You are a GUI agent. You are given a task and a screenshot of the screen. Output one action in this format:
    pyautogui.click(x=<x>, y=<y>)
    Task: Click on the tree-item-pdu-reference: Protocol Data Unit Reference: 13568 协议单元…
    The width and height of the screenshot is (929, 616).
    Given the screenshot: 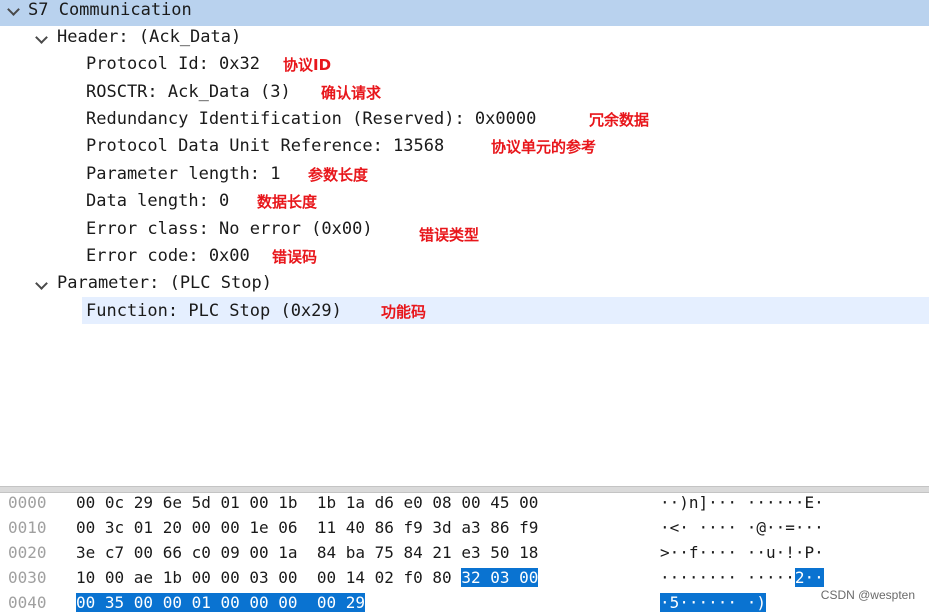 What is the action you would take?
    pyautogui.click(x=464, y=146)
    